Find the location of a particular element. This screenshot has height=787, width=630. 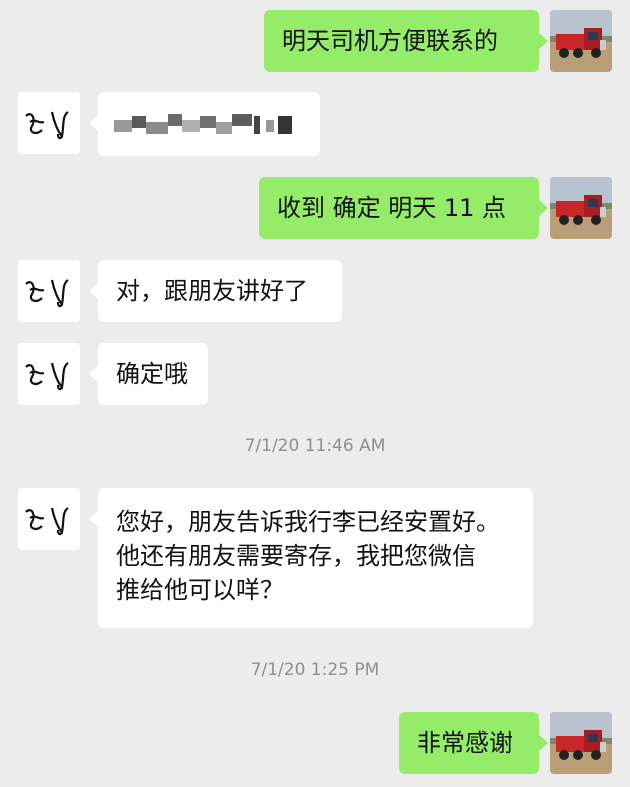

contact-message-bubble: 您好，朋友告诉我行李已经安置好。 他还有朋友需要寄存，我把您微信 推给他可以咩？ is located at coordinates (311, 558).